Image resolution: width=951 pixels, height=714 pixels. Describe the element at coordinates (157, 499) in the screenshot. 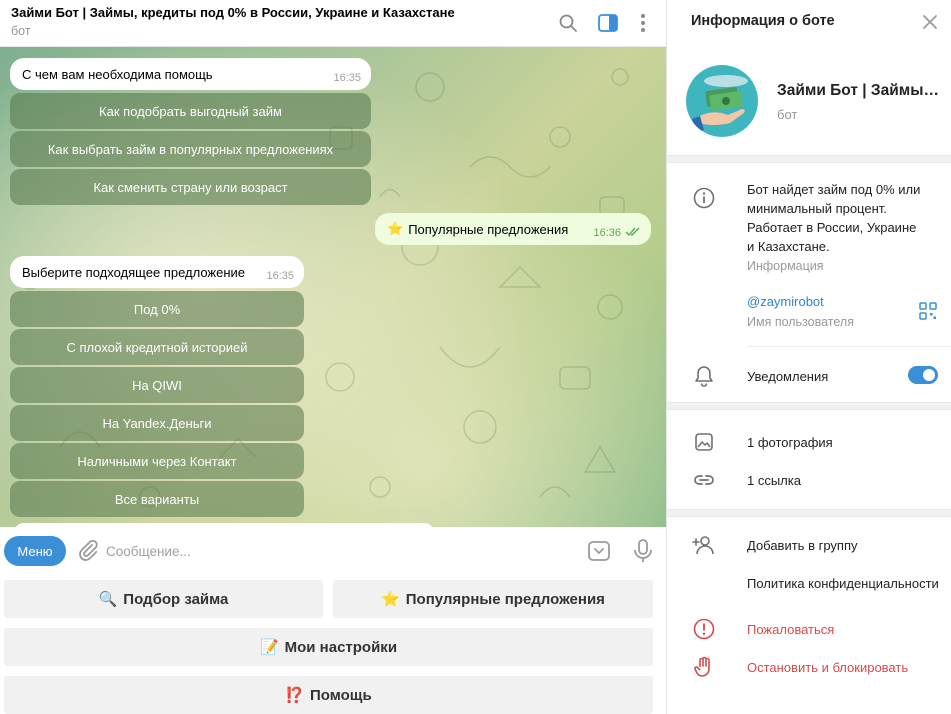

I see `inline-button-all-options: Все варианты` at that location.